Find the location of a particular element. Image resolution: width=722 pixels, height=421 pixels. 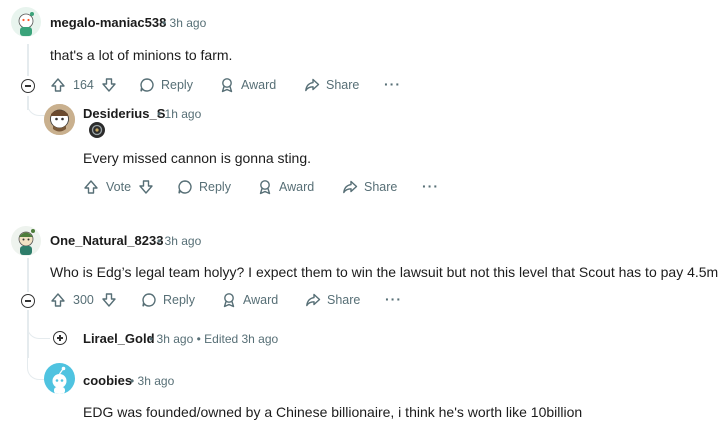

comment-username: coobies is located at coordinates (107, 380).